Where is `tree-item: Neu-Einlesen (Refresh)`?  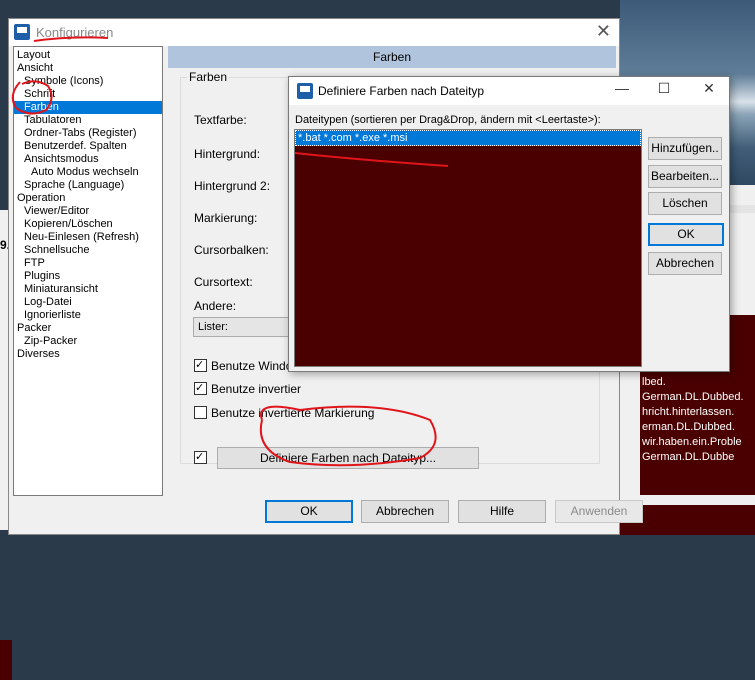
tree-item: Neu-Einlesen (Refresh) is located at coordinates (88, 237).